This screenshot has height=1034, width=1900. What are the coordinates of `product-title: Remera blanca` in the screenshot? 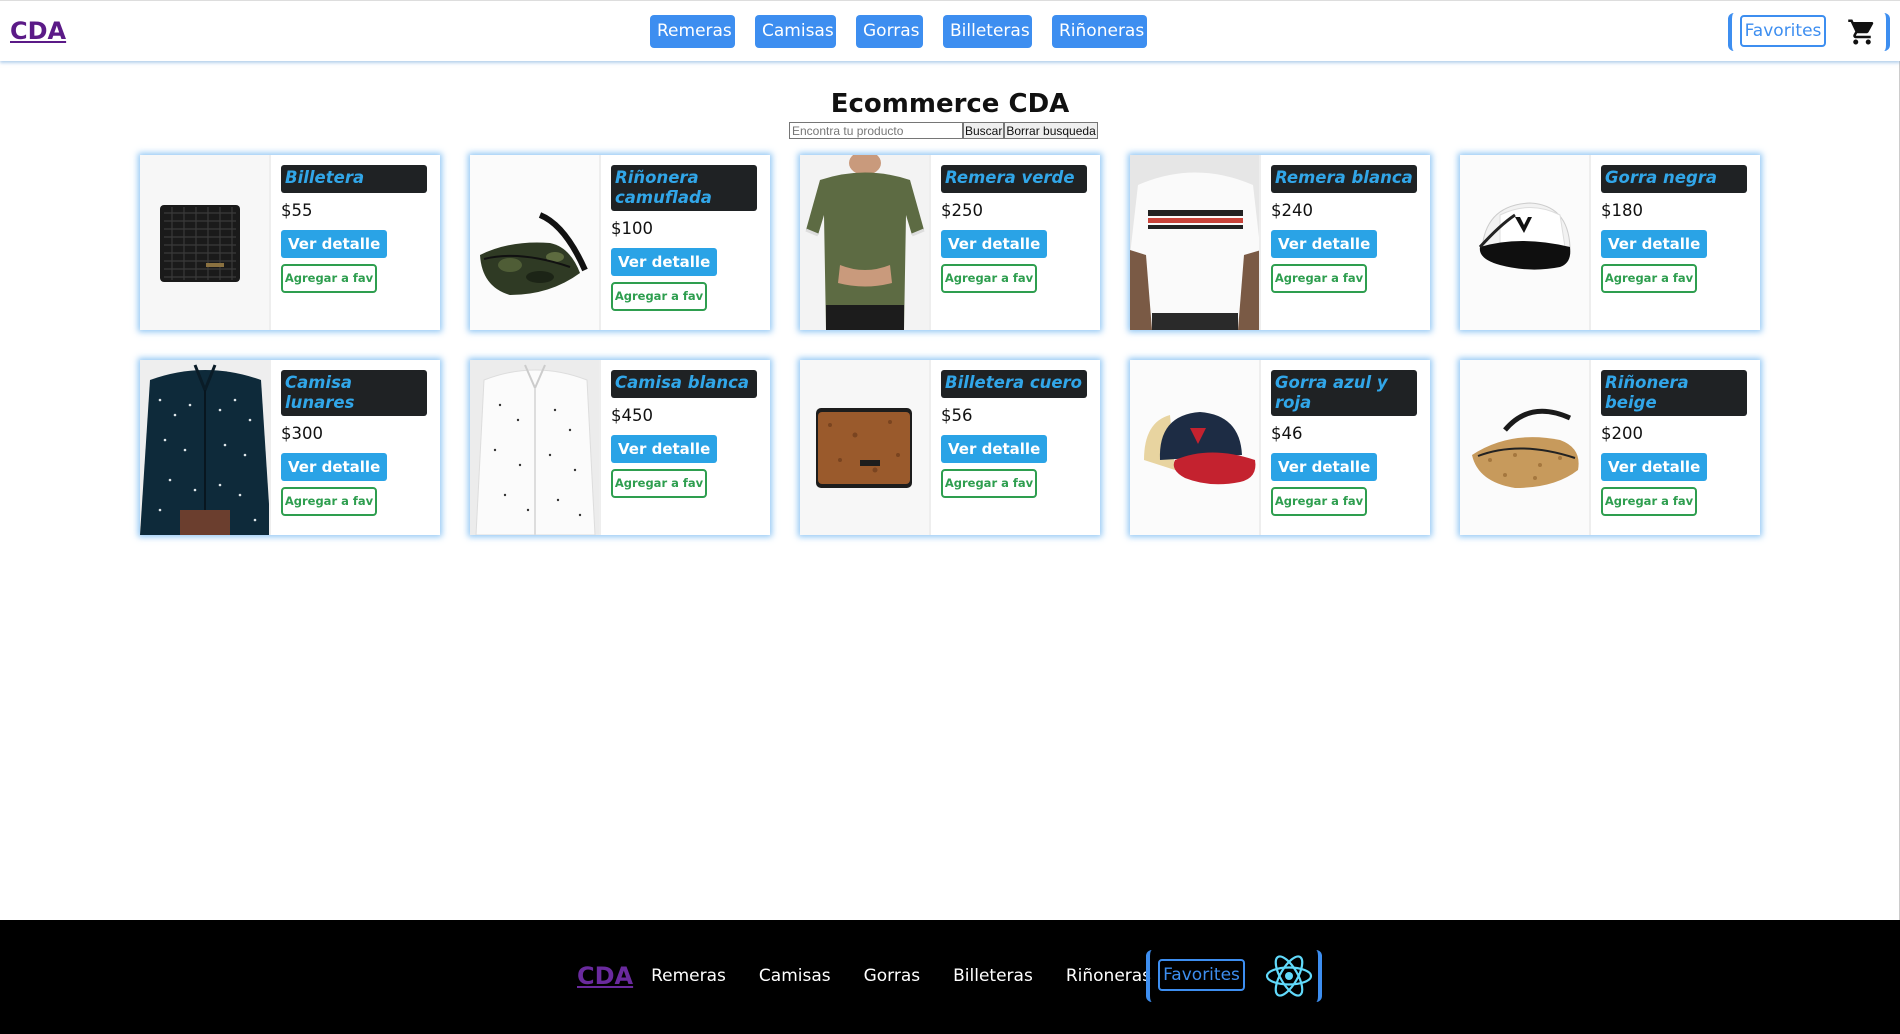 It's located at (1344, 179).